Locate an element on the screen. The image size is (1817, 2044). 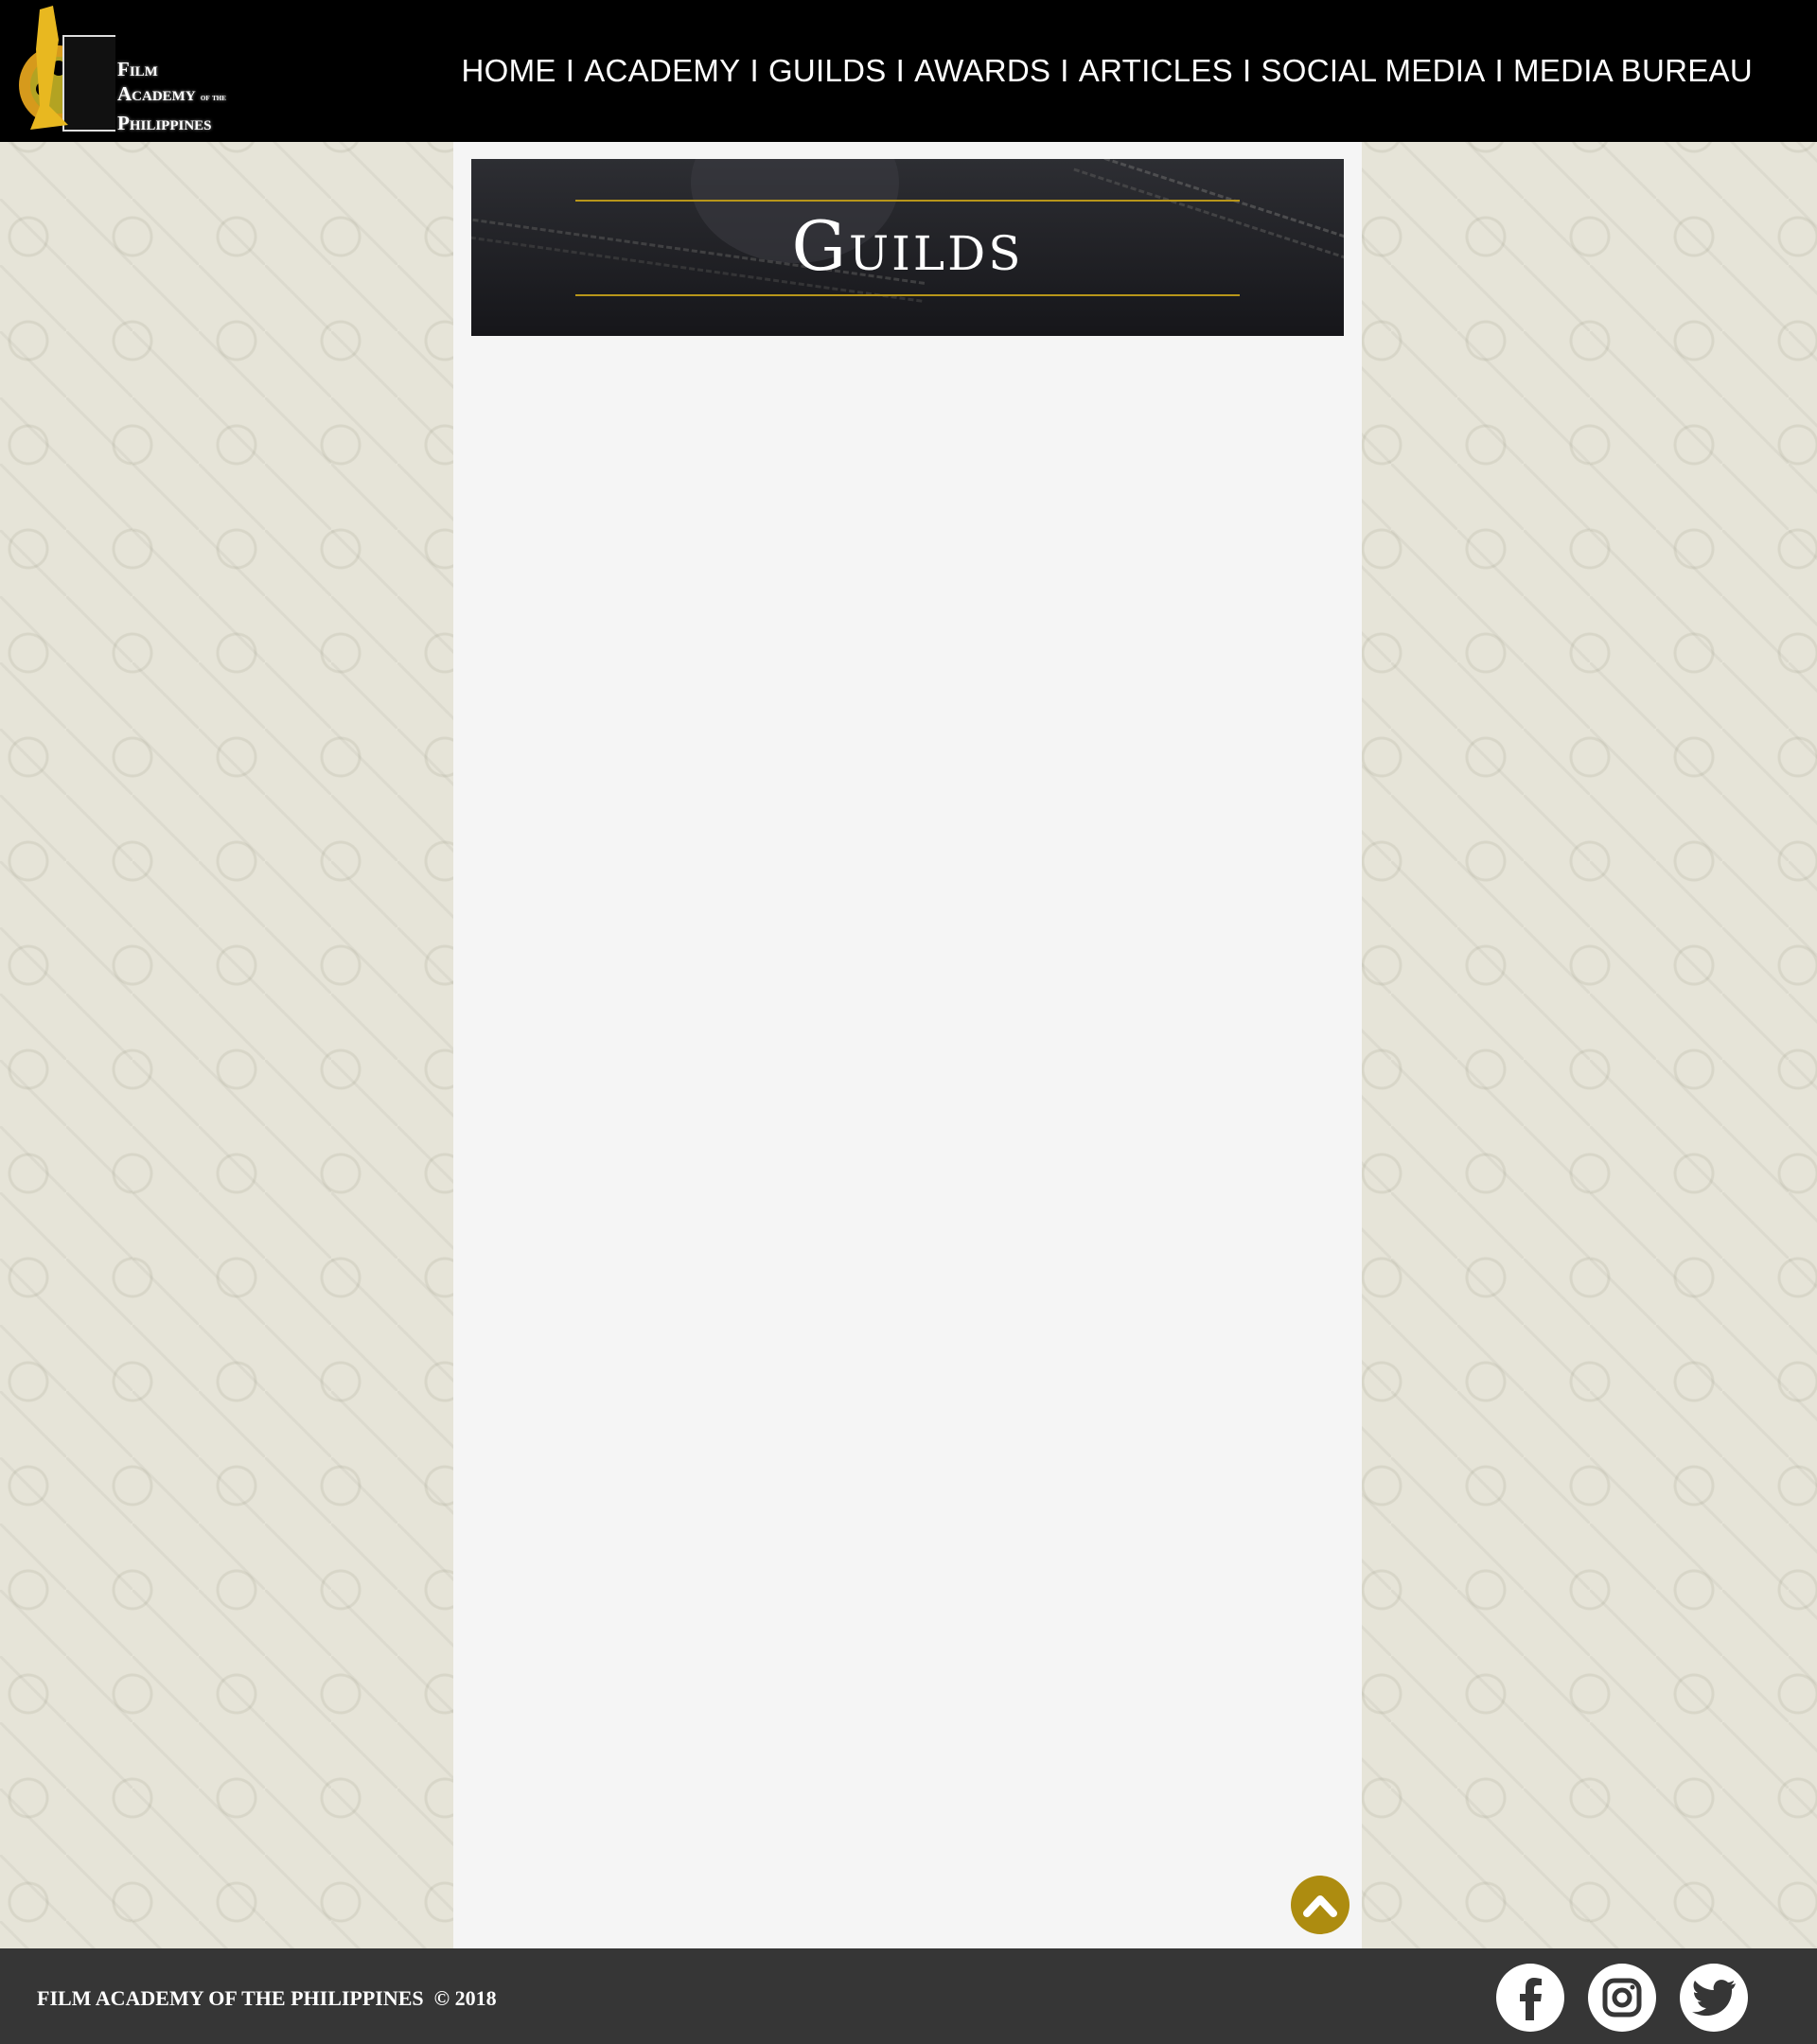
logo-line-2-small: of the is located at coordinates (213, 98).